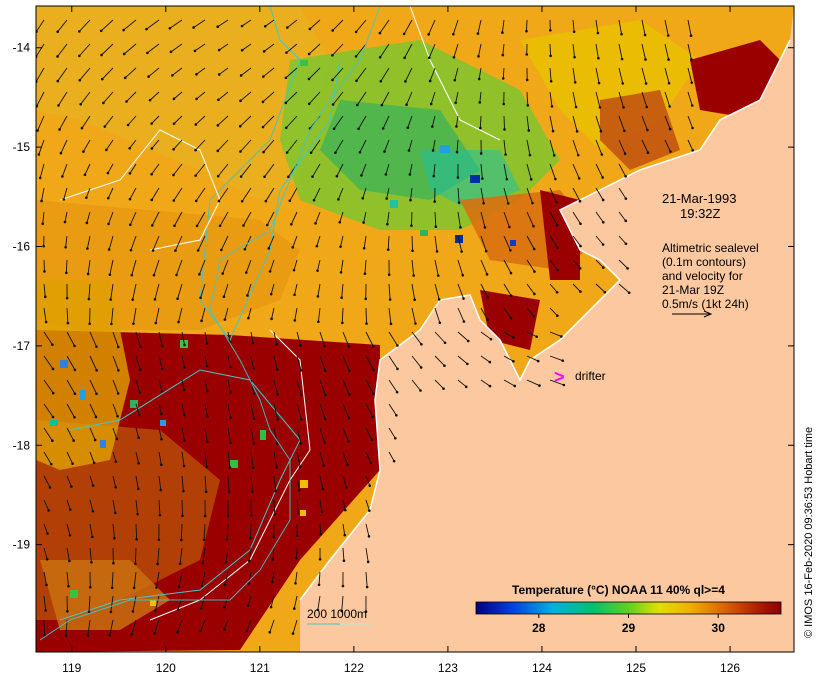 The width and height of the screenshot is (820, 680). I want to click on date-label: 21-Mar-1993, so click(699, 198).